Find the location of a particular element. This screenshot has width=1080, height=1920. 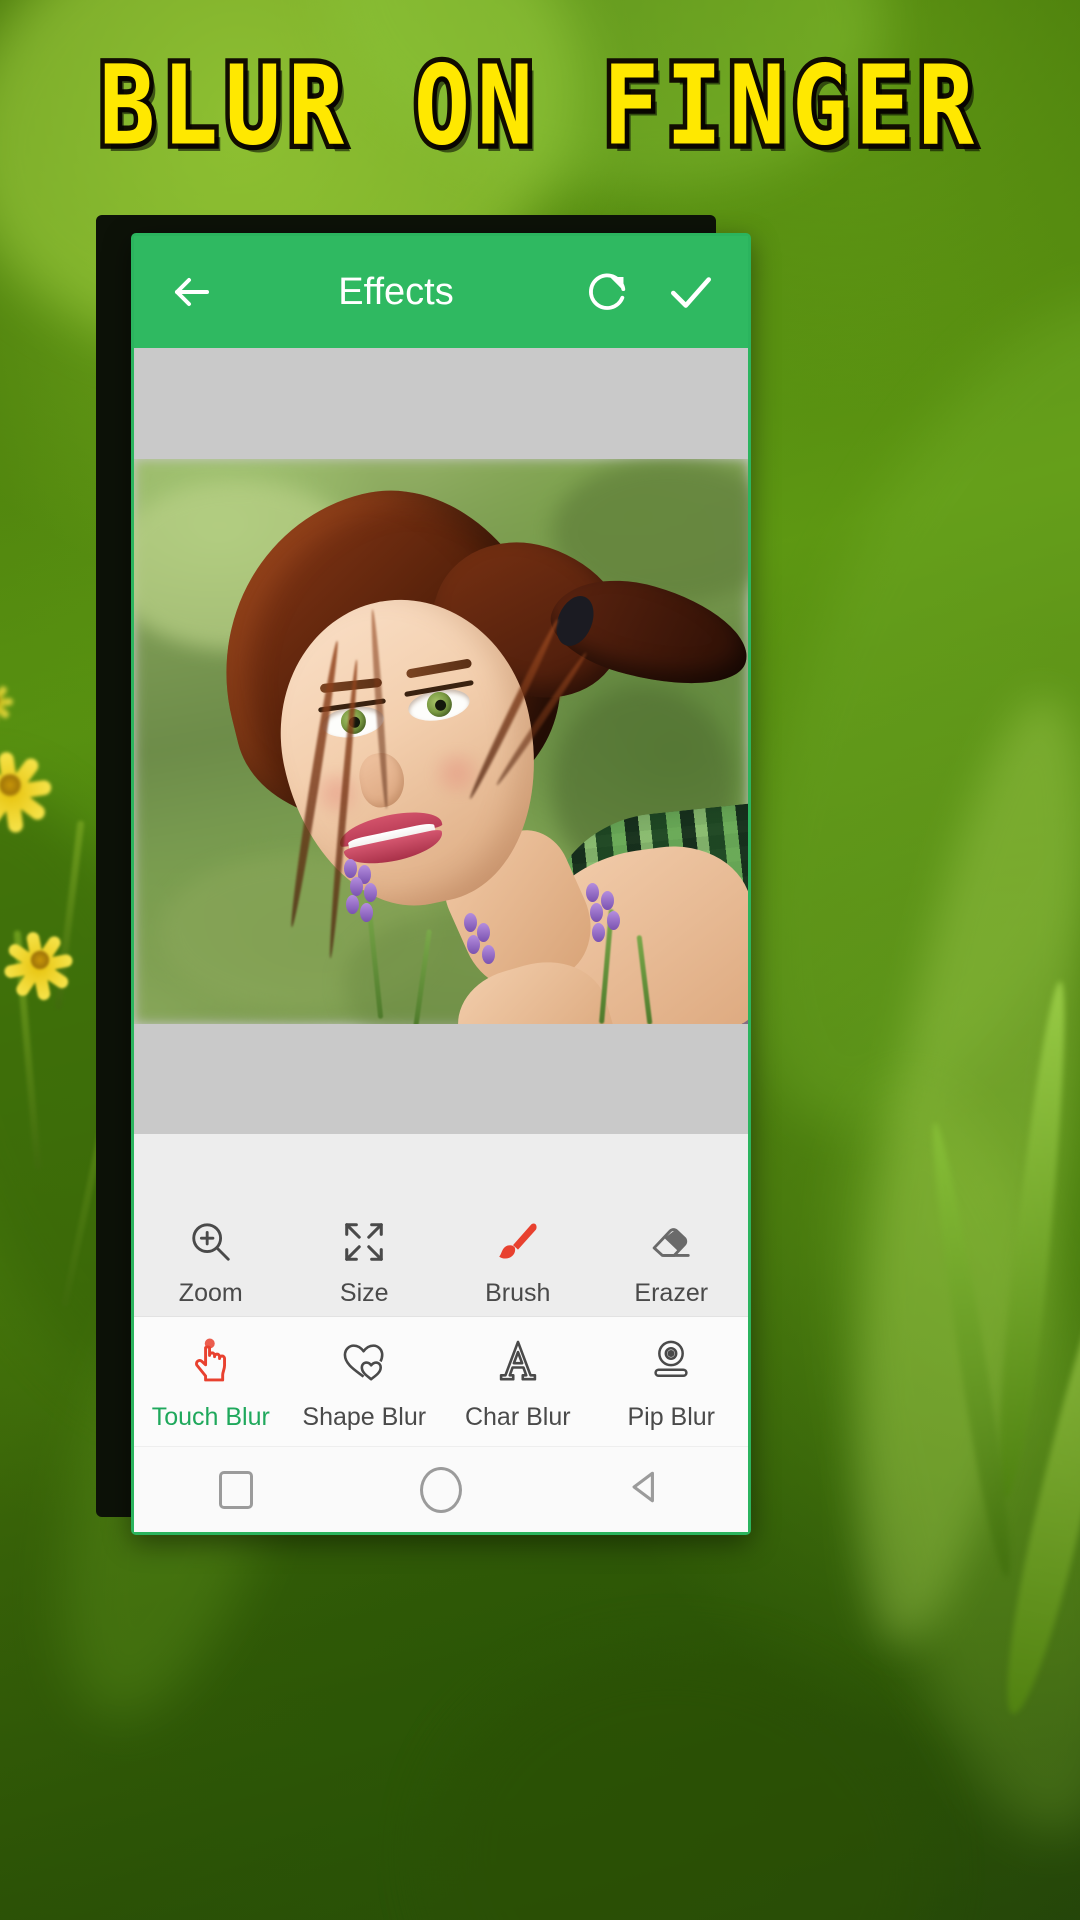

tool-label: Erazer is located at coordinates (671, 1293).